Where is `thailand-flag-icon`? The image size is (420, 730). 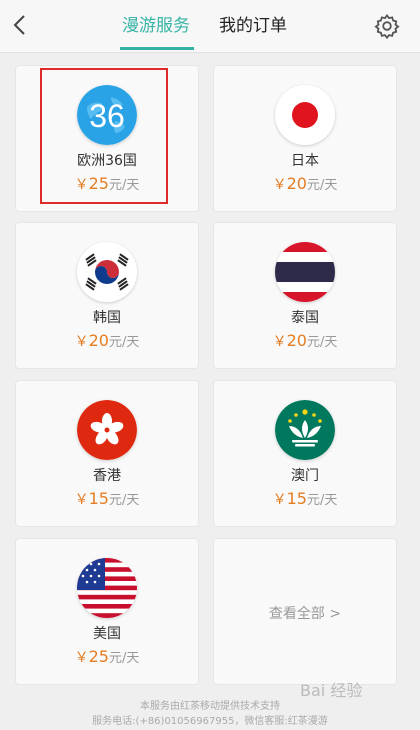
thailand-flag-icon is located at coordinates (305, 272).